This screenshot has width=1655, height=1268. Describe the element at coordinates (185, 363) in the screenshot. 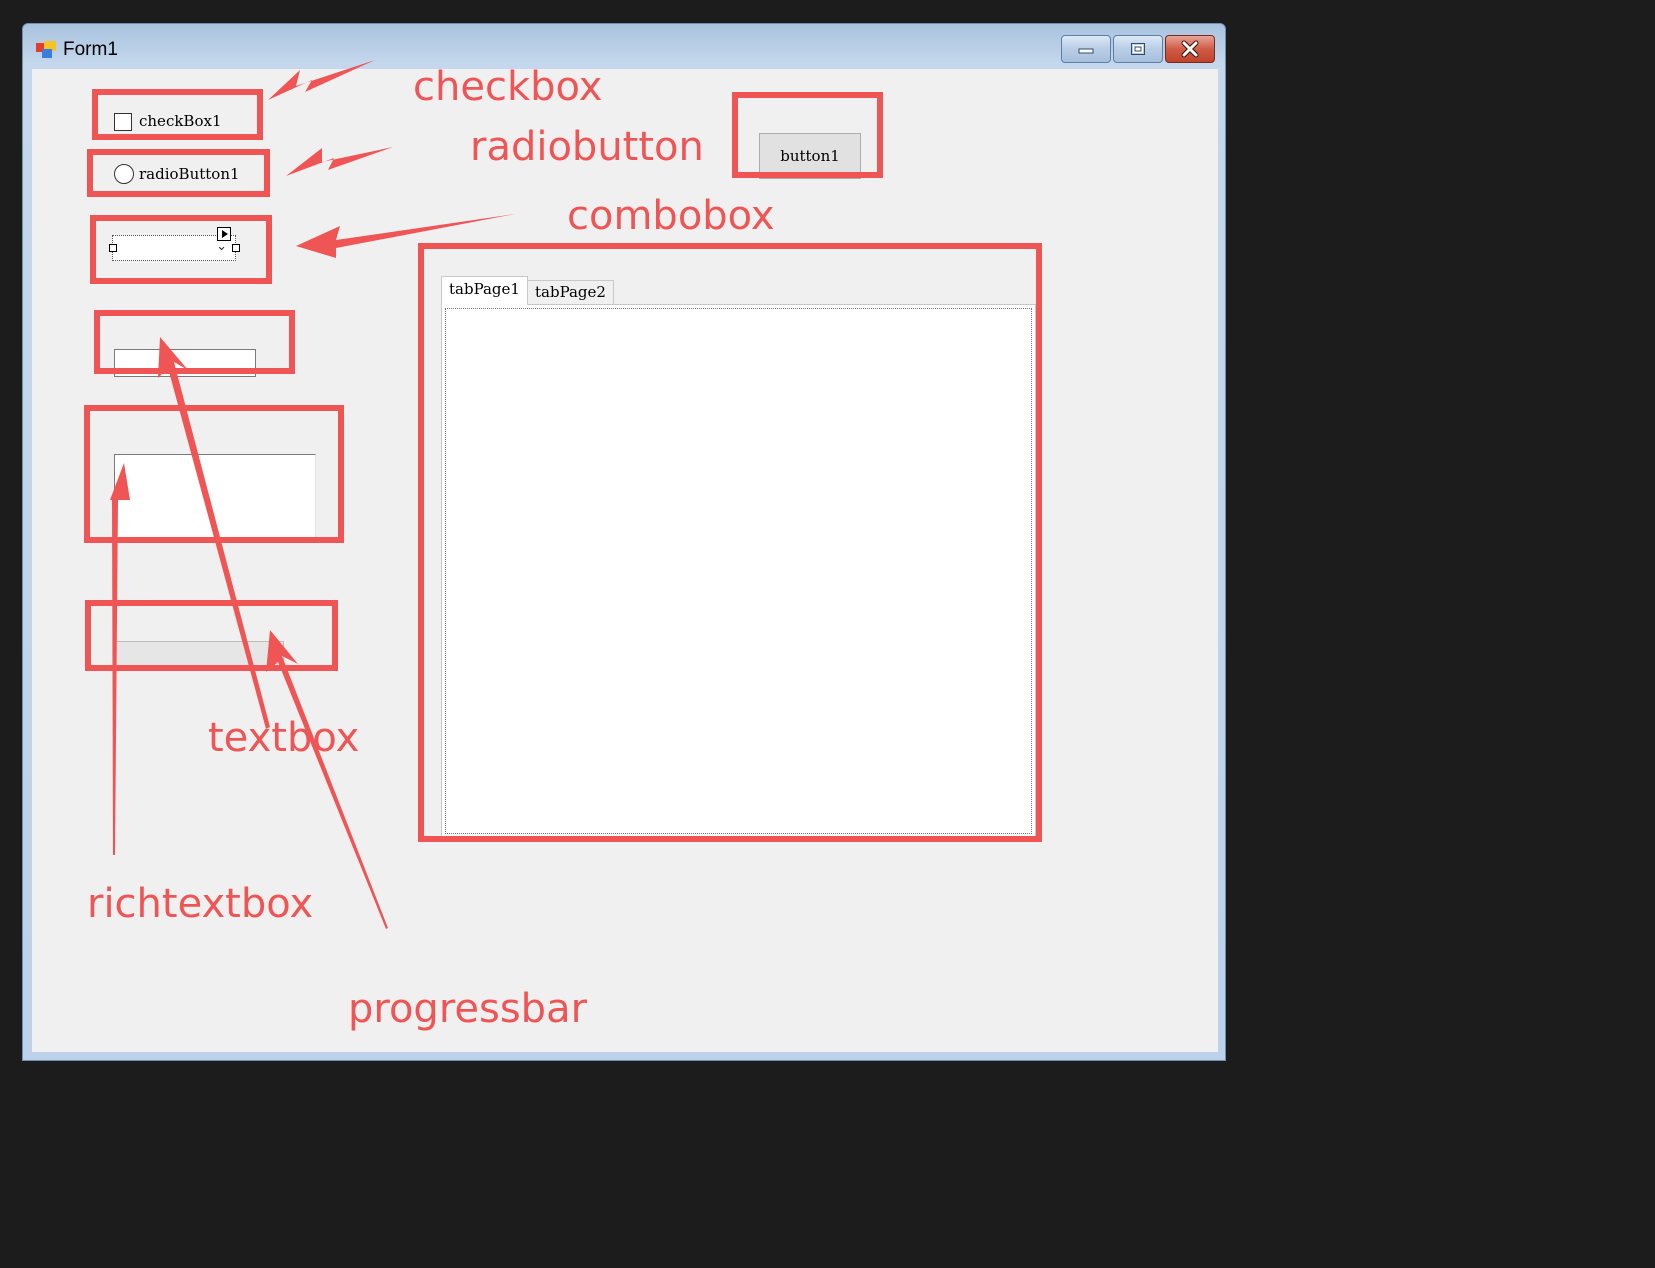

I see `textbox` at that location.